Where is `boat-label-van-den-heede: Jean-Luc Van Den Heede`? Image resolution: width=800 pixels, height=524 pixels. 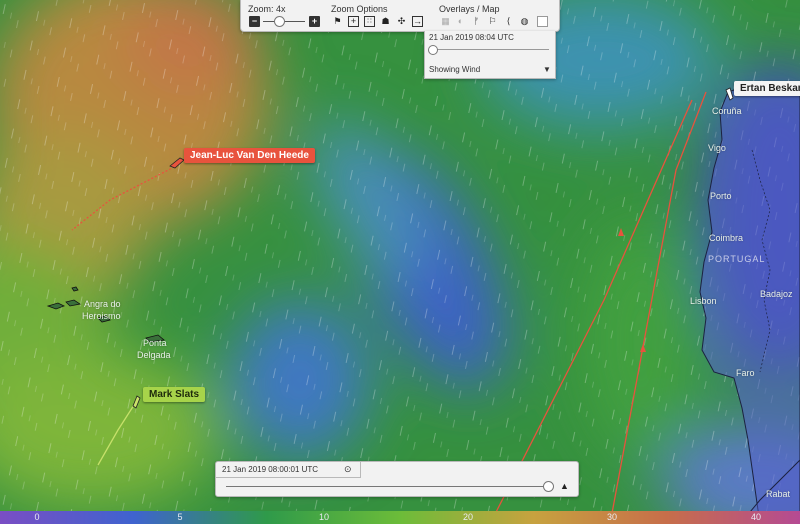
boat-label-van-den-heede: Jean-Luc Van Den Heede is located at coordinates (249, 155).